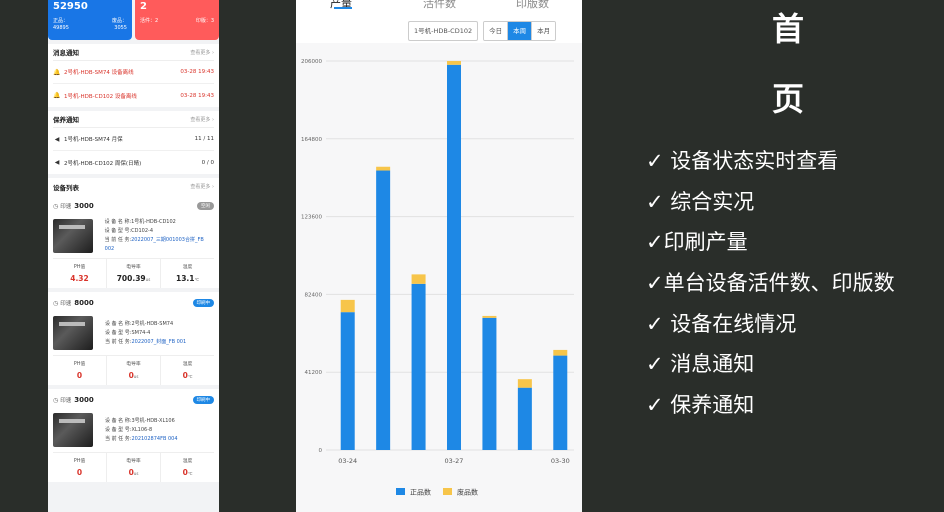 This screenshot has width=944, height=512. Describe the element at coordinates (418, 366) in the screenshot. I see `bar-正品数-03-26` at that location.